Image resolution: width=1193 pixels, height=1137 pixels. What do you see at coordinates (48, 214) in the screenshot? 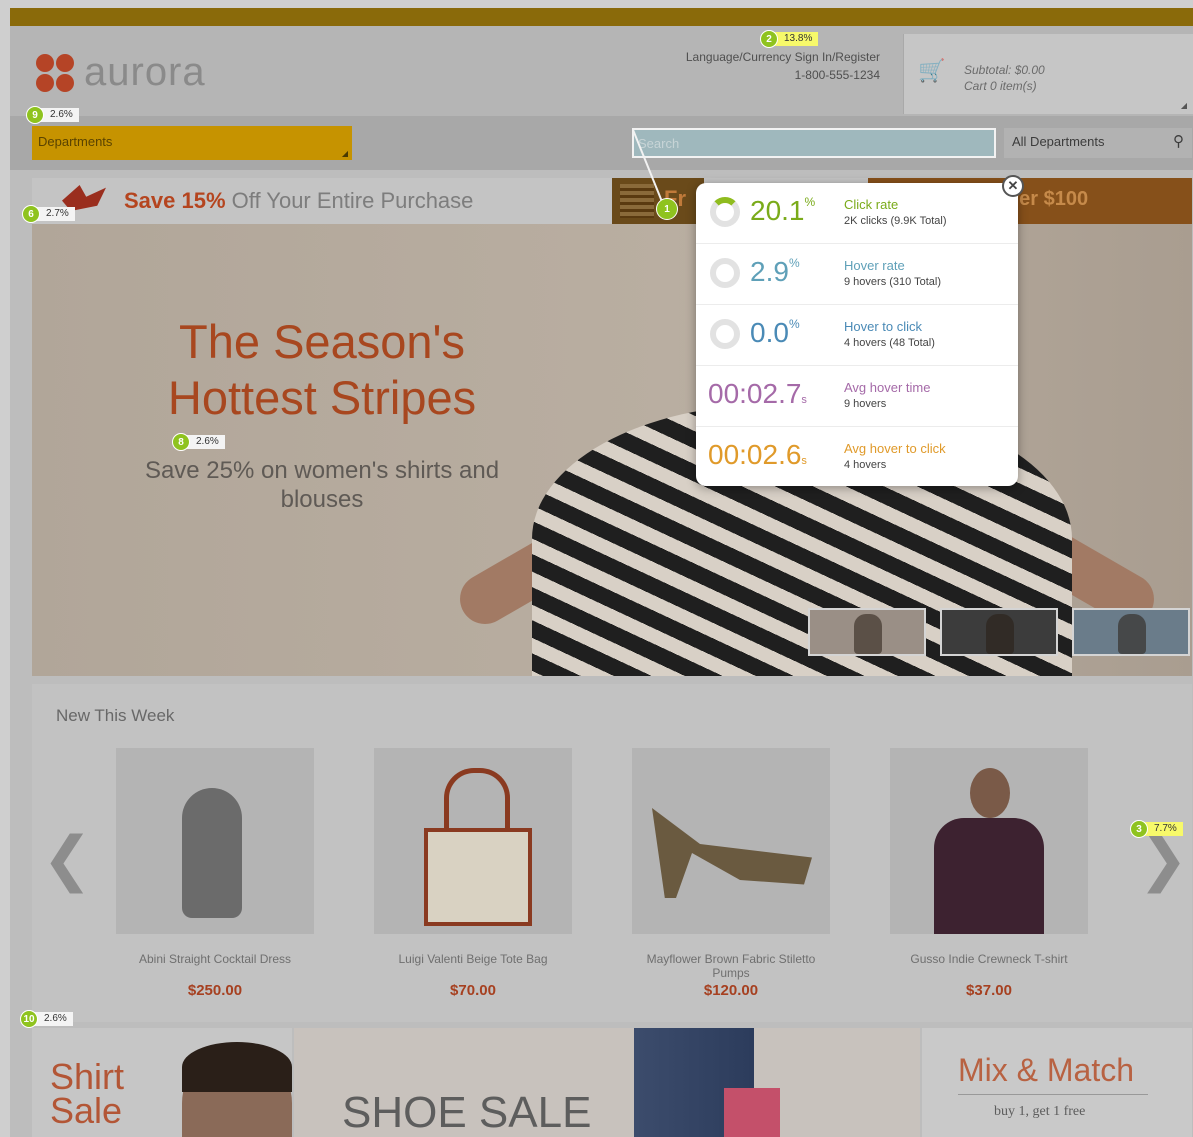
I see `heatmap-marker: 6 2.7%` at bounding box center [48, 214].